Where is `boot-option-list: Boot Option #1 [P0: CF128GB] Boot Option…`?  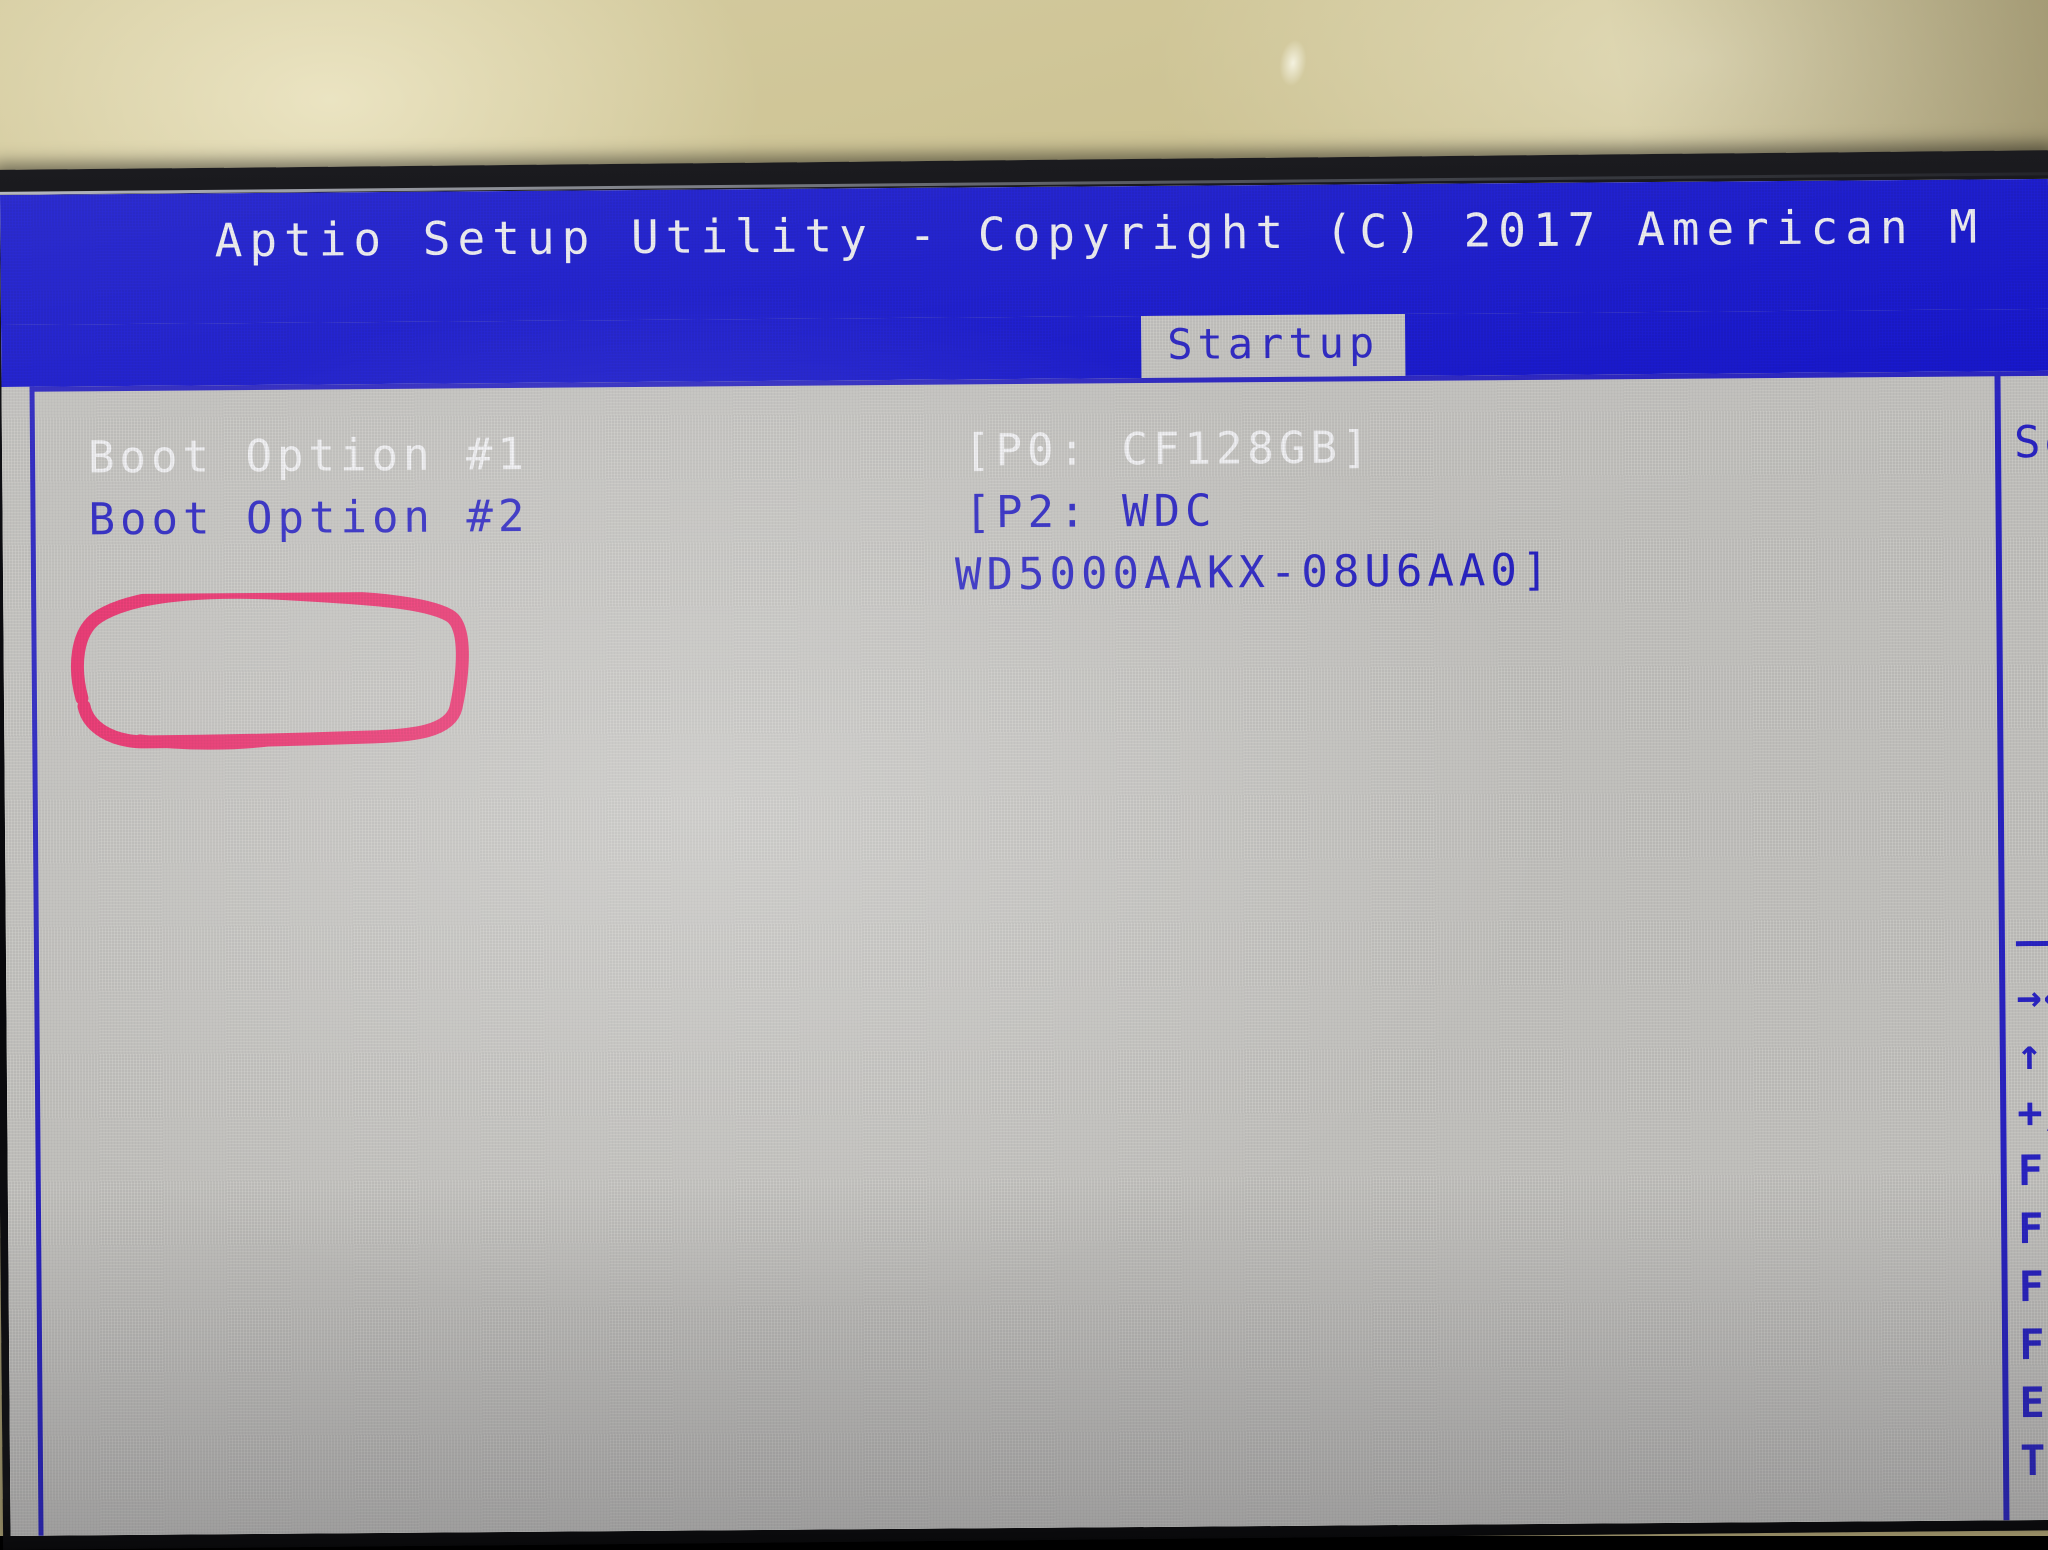
boot-option-list: Boot Option #1 [P0: CF128GB] Boot Option… is located at coordinates (1068, 517).